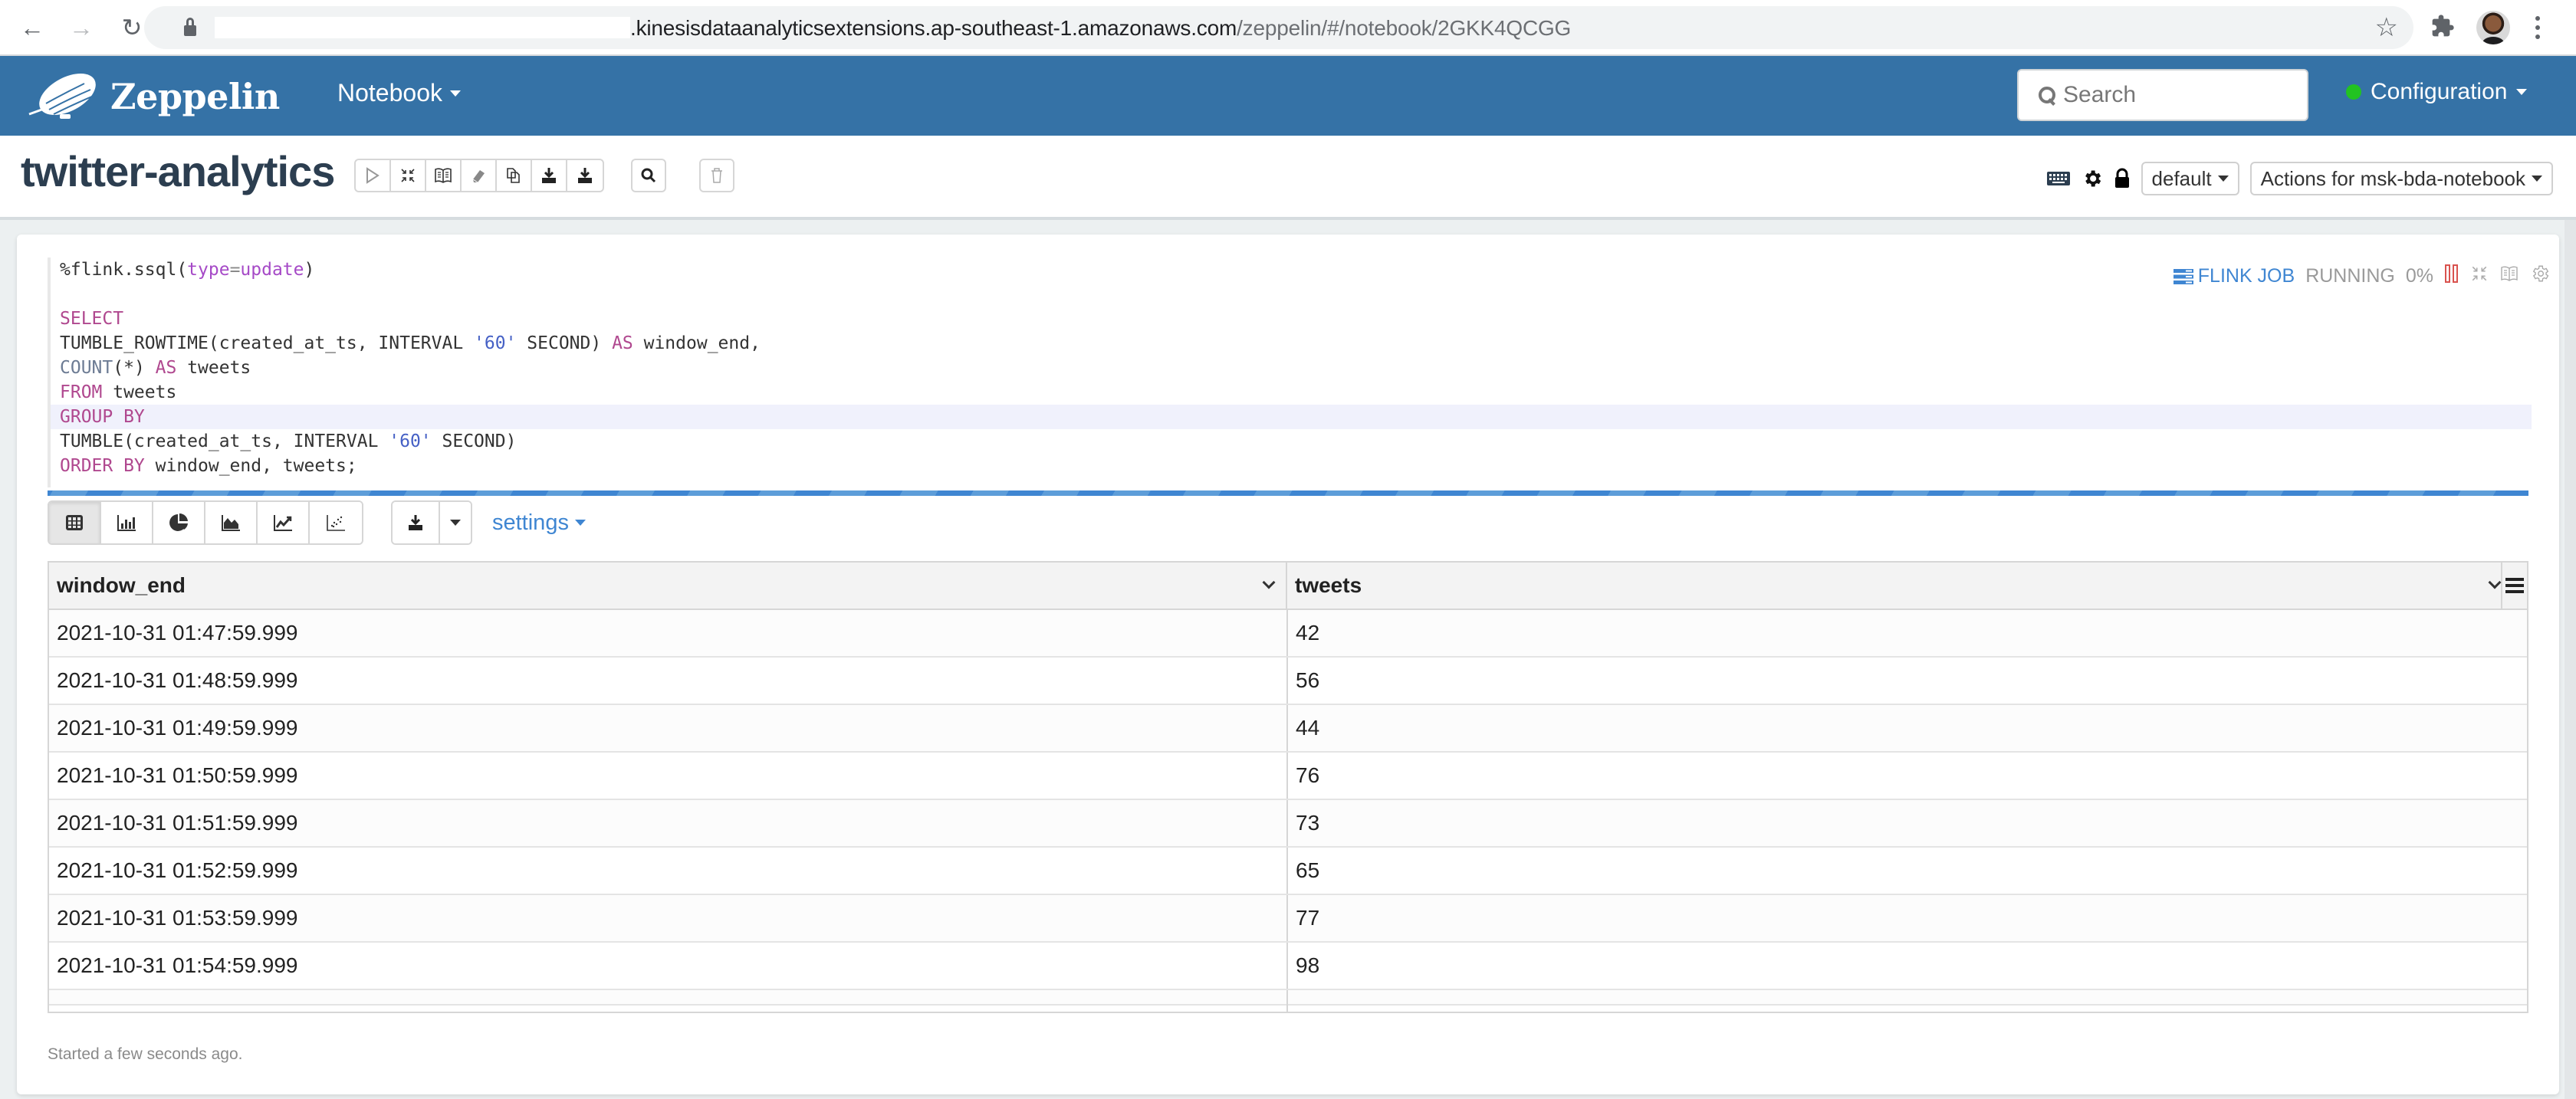 Image resolution: width=2576 pixels, height=1099 pixels. What do you see at coordinates (92, 319) in the screenshot?
I see `code-line: SELECT` at bounding box center [92, 319].